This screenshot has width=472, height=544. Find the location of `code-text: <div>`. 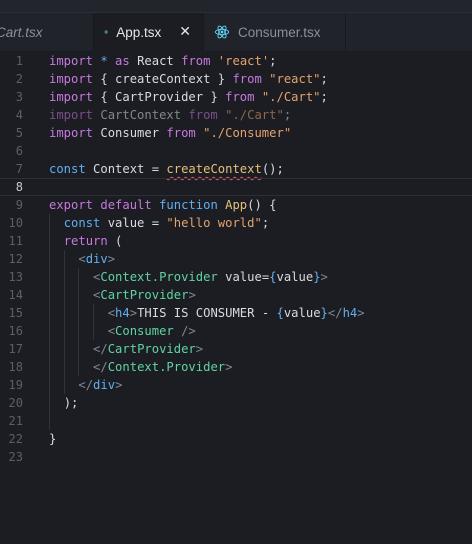

code-text: <div> is located at coordinates (82, 259).